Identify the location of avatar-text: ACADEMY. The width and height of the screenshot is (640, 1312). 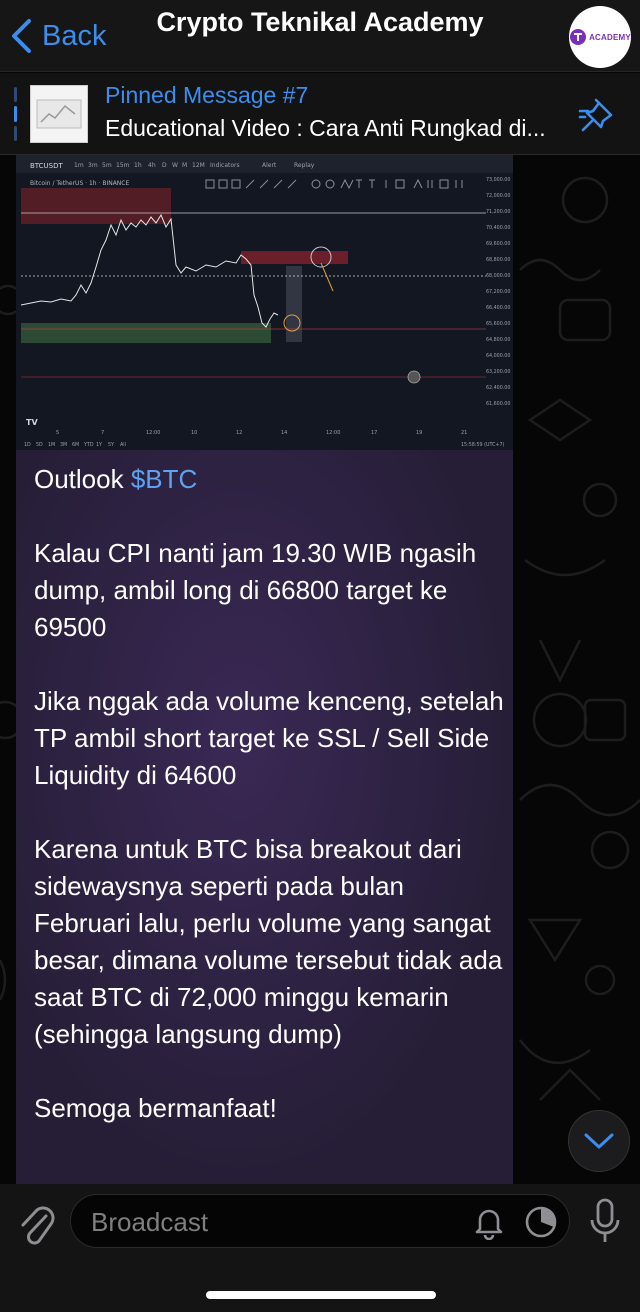
(610, 37).